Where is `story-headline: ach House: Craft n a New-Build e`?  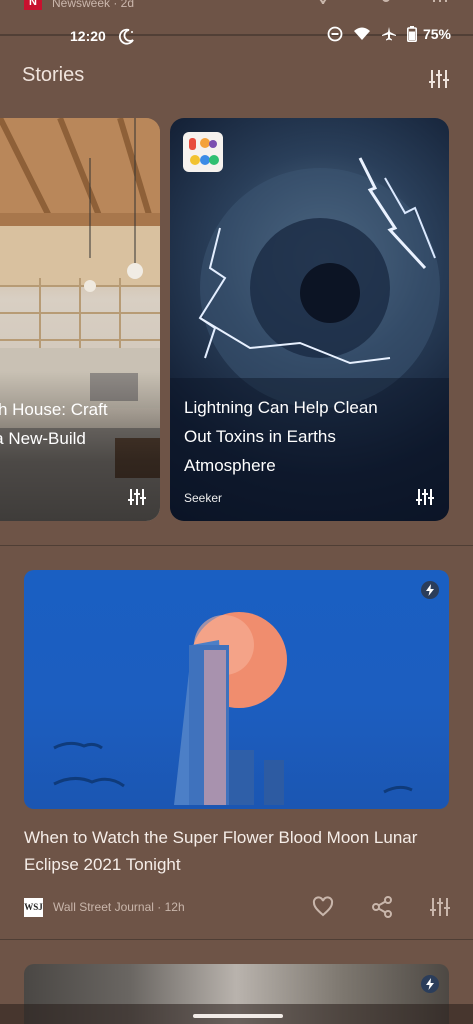 story-headline: ach House: Craft n a New-Build e is located at coordinates (80, 438).